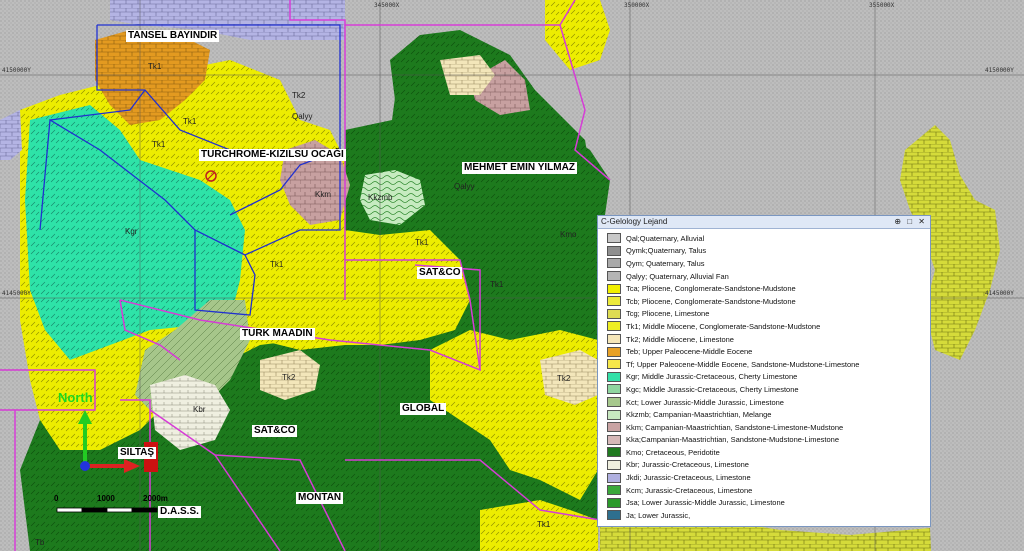  I want to click on legend-item-label: Qym; Quaternary, Talus, so click(665, 263).